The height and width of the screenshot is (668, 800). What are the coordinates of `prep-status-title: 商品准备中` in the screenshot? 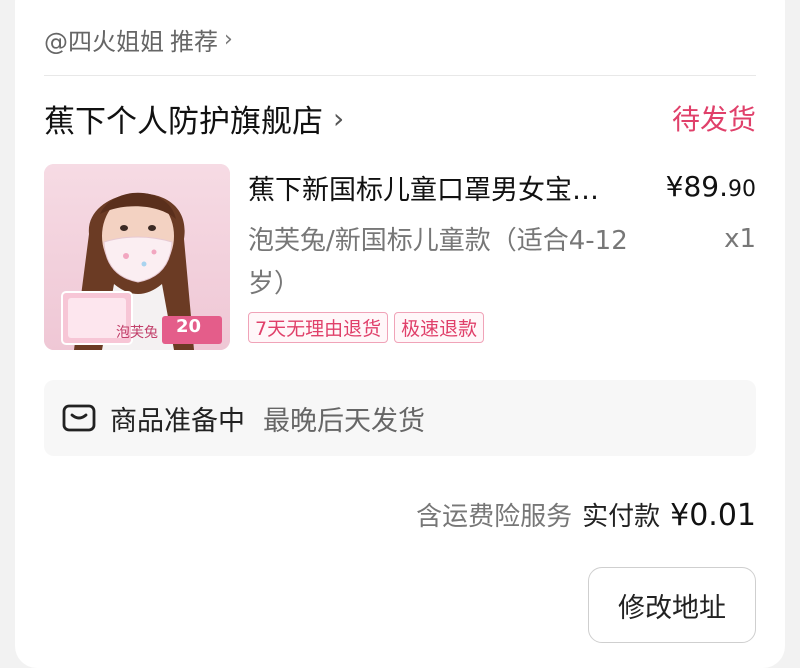 It's located at (177, 421).